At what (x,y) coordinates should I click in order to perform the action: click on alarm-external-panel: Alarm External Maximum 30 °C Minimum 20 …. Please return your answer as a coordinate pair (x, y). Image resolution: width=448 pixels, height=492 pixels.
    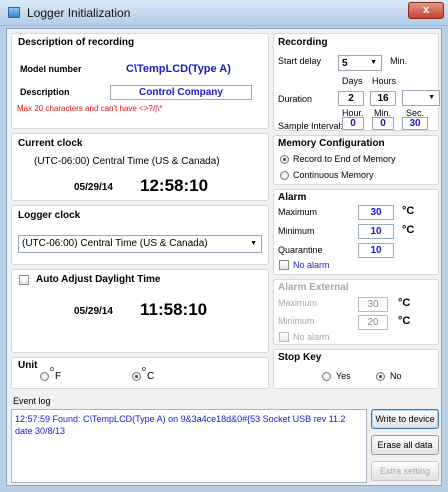
    Looking at the image, I should click on (356, 312).